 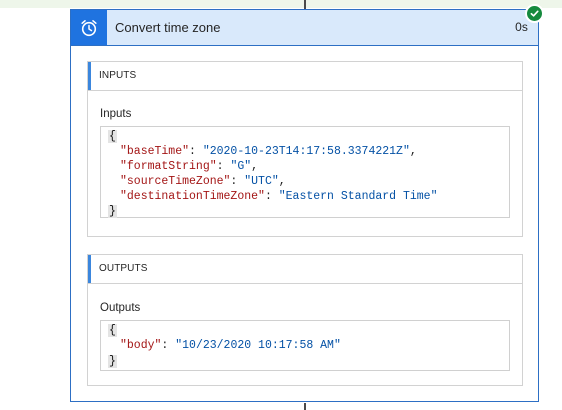 What do you see at coordinates (305, 76) in the screenshot?
I see `inputs-section-header: INPUTS` at bounding box center [305, 76].